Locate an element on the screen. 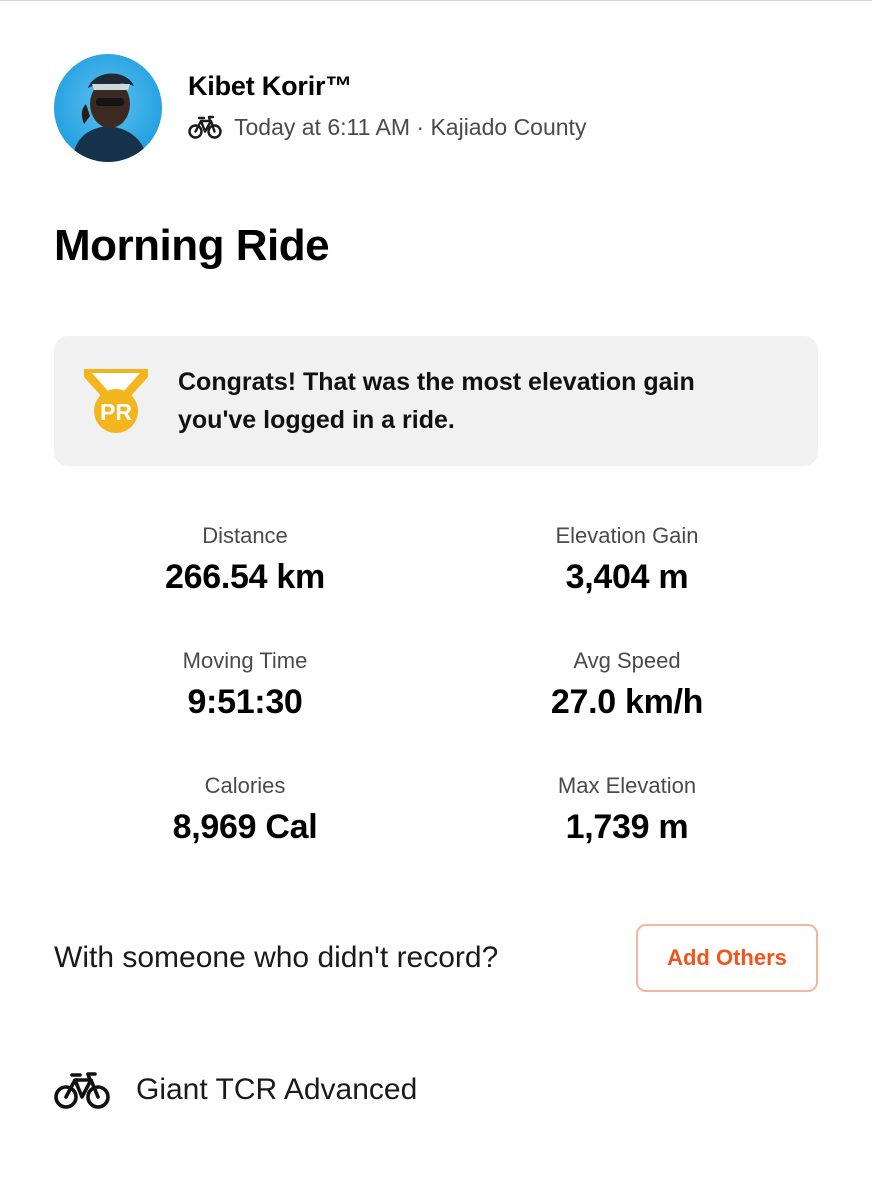  activity-datetime-location: Today at 6:11 AM · Kajiado County is located at coordinates (410, 126).